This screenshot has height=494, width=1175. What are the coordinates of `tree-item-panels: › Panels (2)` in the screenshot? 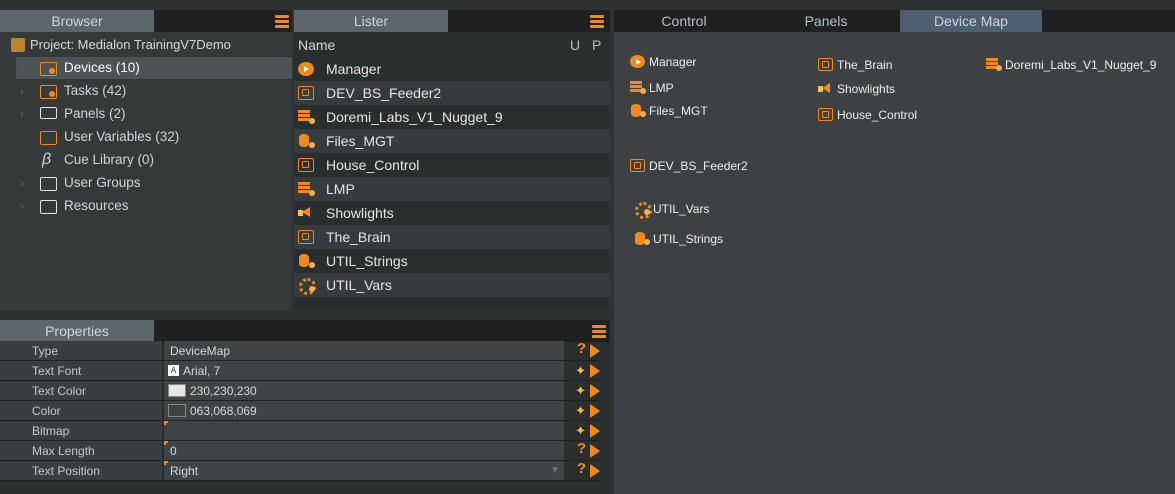 It's located at (154, 114).